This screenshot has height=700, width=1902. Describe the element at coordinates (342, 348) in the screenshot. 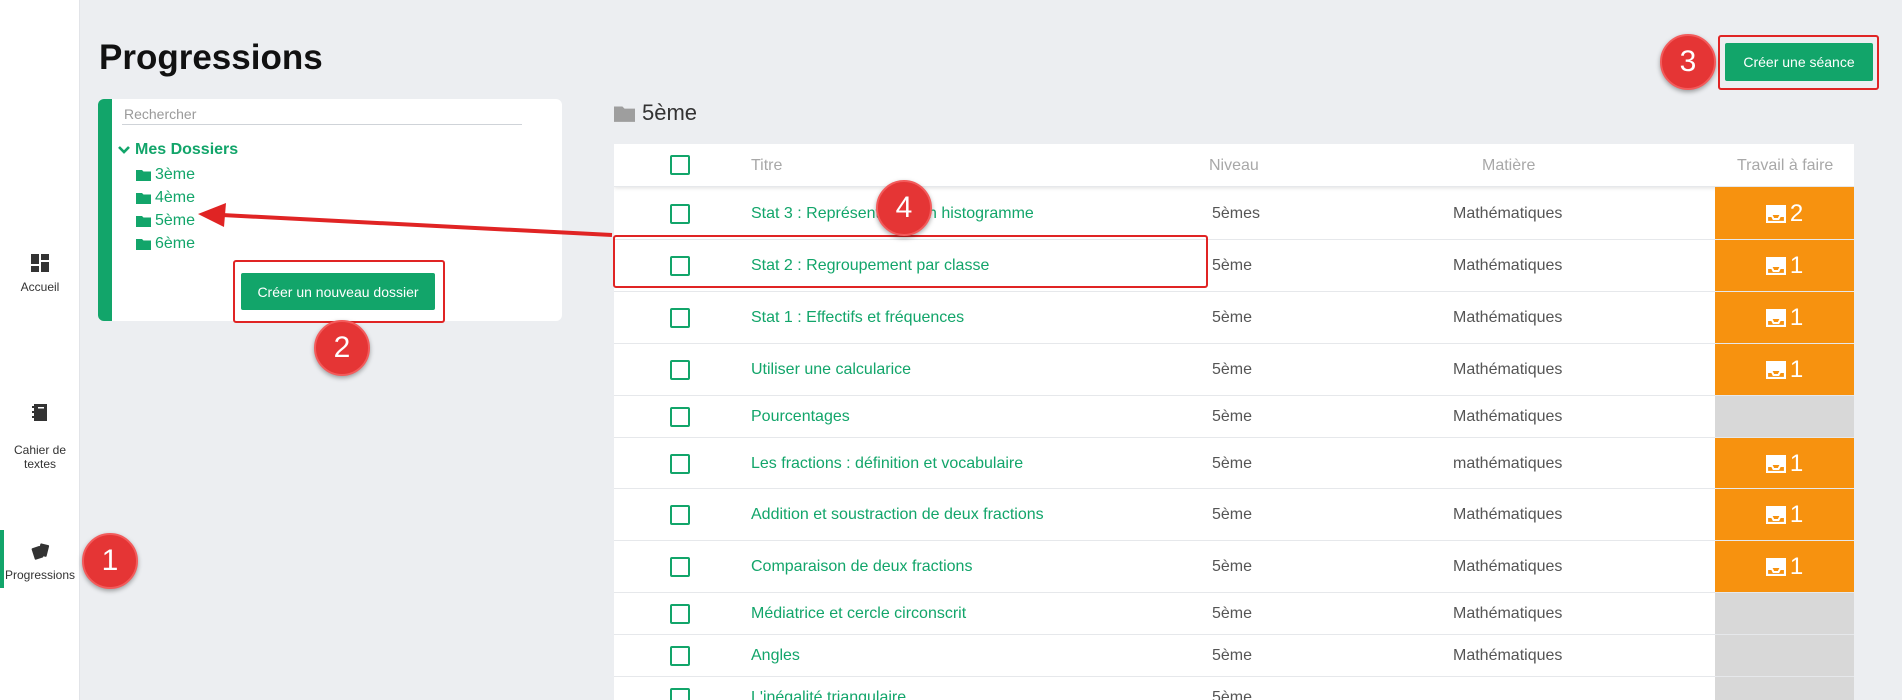

I see `annotation-badge: 2` at that location.